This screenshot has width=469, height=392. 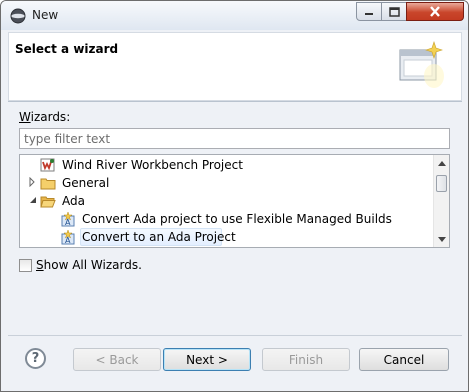 What do you see at coordinates (226, 183) in the screenshot?
I see `tree-item-general: General` at bounding box center [226, 183].